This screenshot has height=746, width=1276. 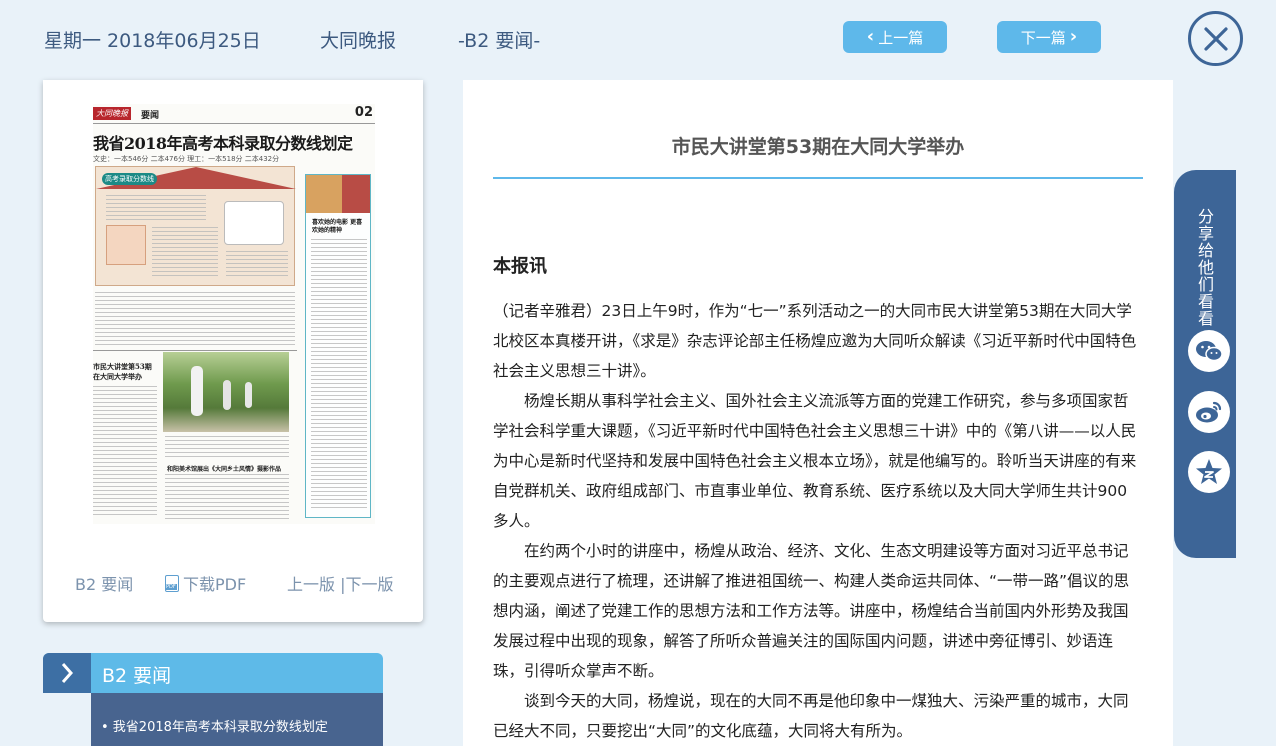 I want to click on section-article-list: • 我省2018年高考本科录取分数线划定, so click(x=237, y=719).